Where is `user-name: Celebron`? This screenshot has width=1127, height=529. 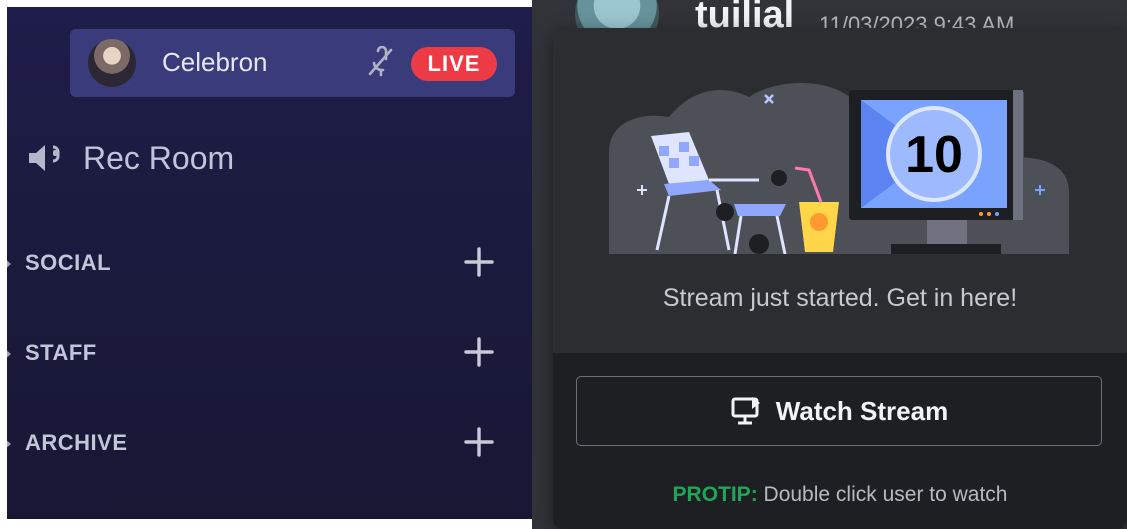 user-name: Celebron is located at coordinates (215, 62).